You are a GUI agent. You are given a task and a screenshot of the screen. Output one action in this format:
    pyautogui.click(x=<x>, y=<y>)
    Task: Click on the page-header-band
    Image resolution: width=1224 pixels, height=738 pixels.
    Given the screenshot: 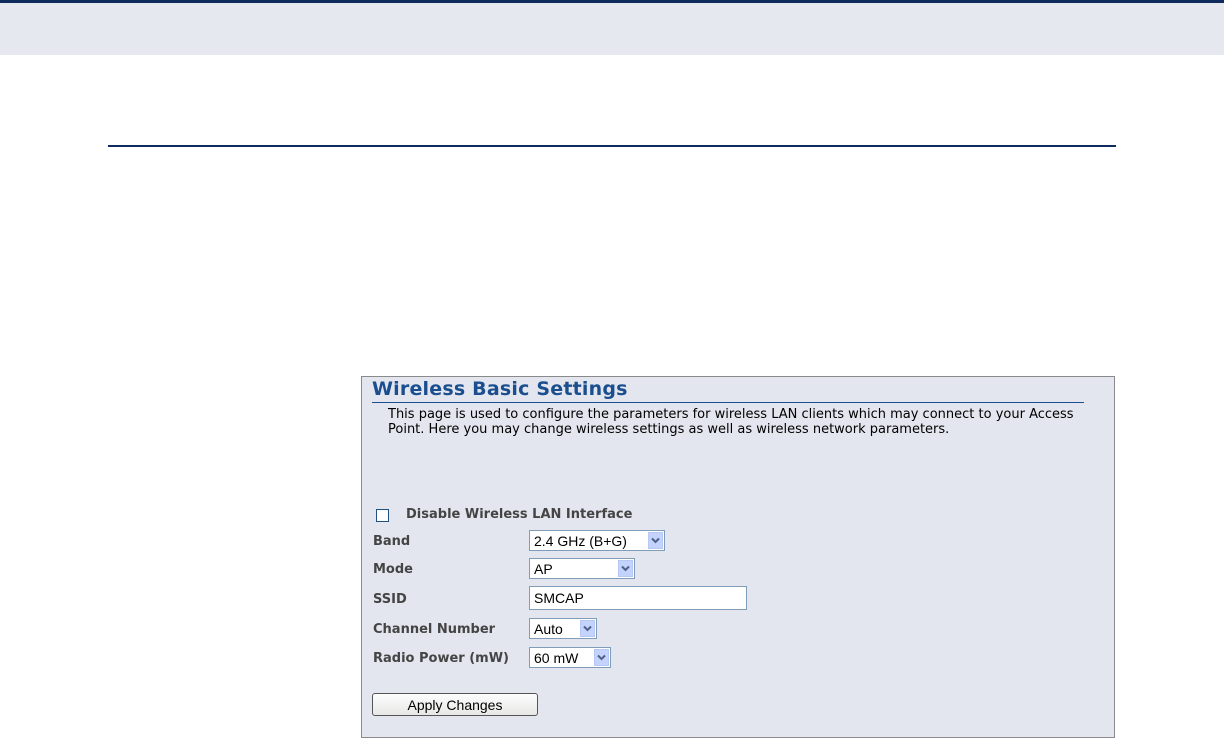 What is the action you would take?
    pyautogui.click(x=612, y=27)
    